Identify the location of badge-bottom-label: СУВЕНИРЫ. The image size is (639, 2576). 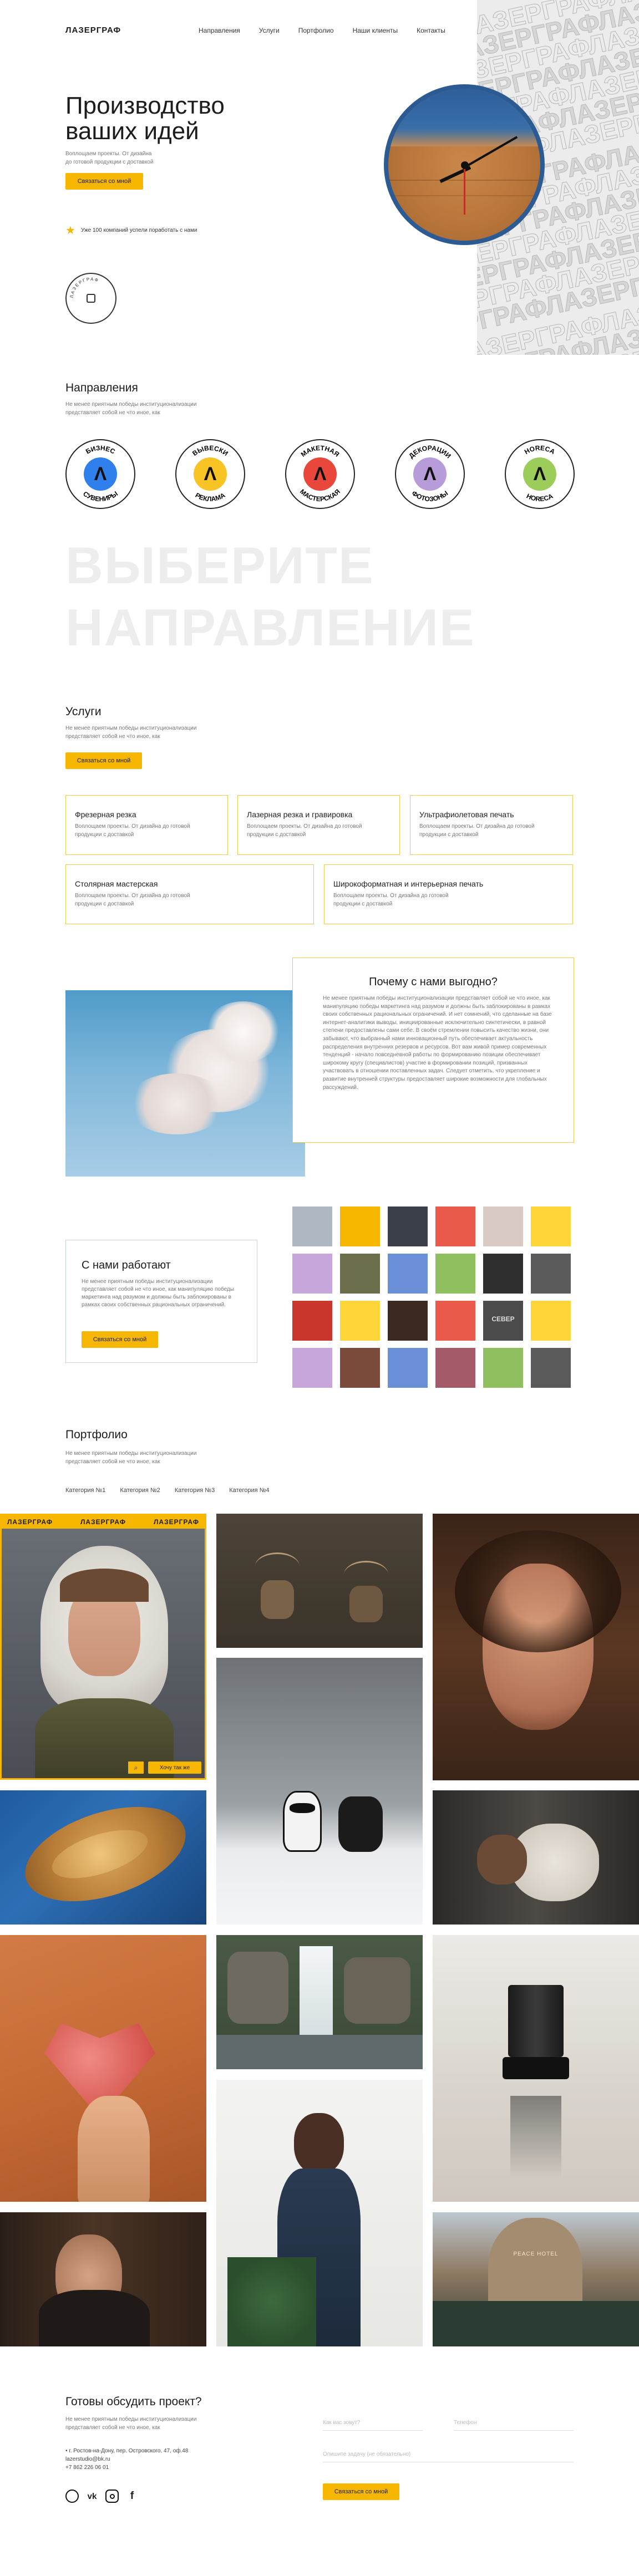
(101, 497).